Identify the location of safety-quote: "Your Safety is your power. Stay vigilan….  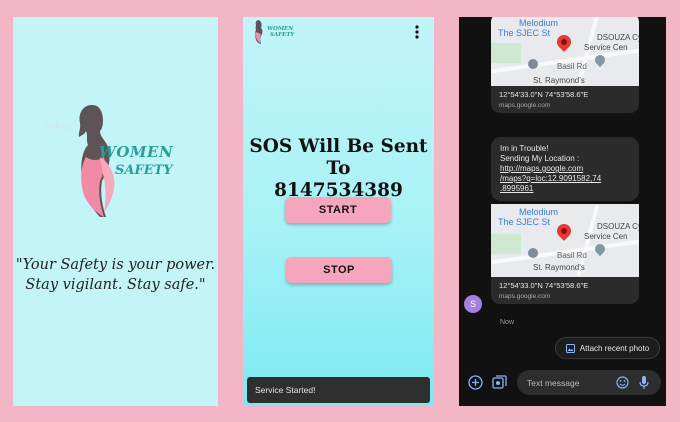
(115, 275).